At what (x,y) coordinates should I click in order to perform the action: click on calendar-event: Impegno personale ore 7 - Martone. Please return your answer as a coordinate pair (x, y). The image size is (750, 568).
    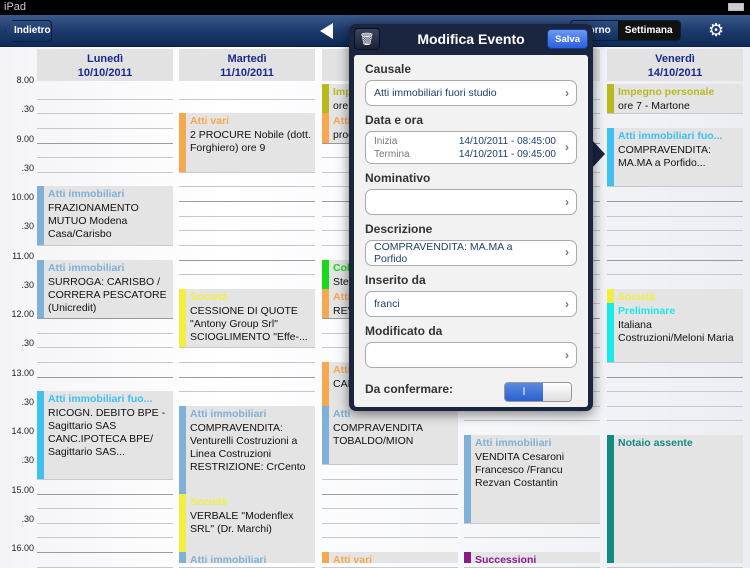
    Looking at the image, I should click on (675, 99).